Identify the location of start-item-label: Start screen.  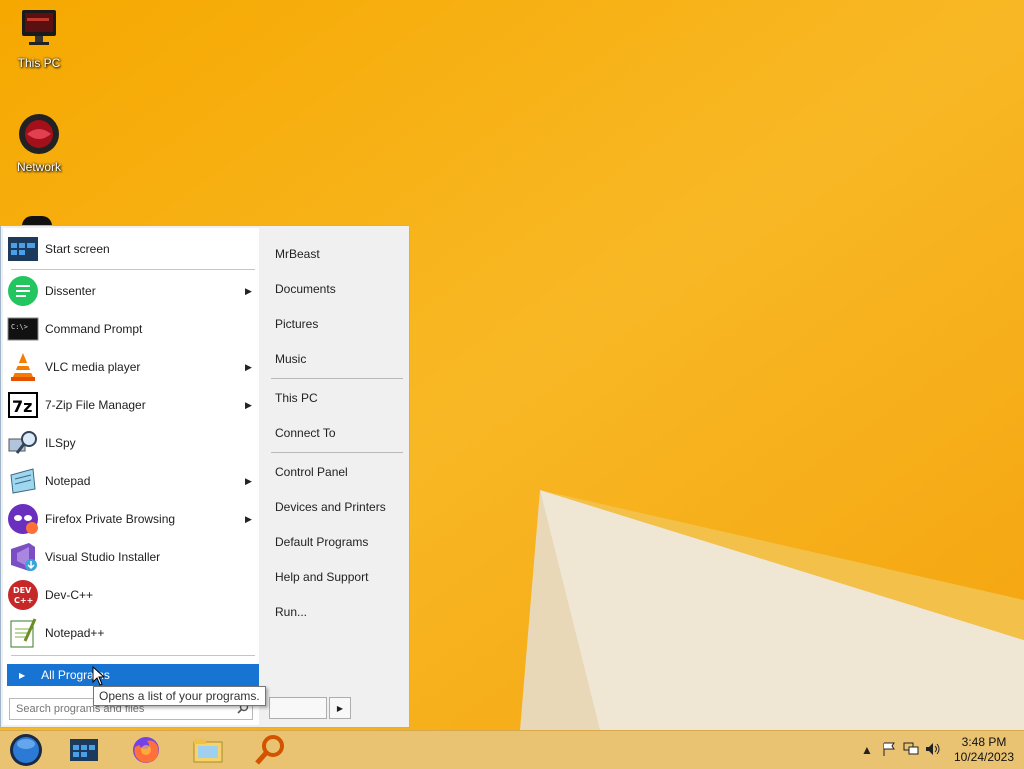
(77, 249).